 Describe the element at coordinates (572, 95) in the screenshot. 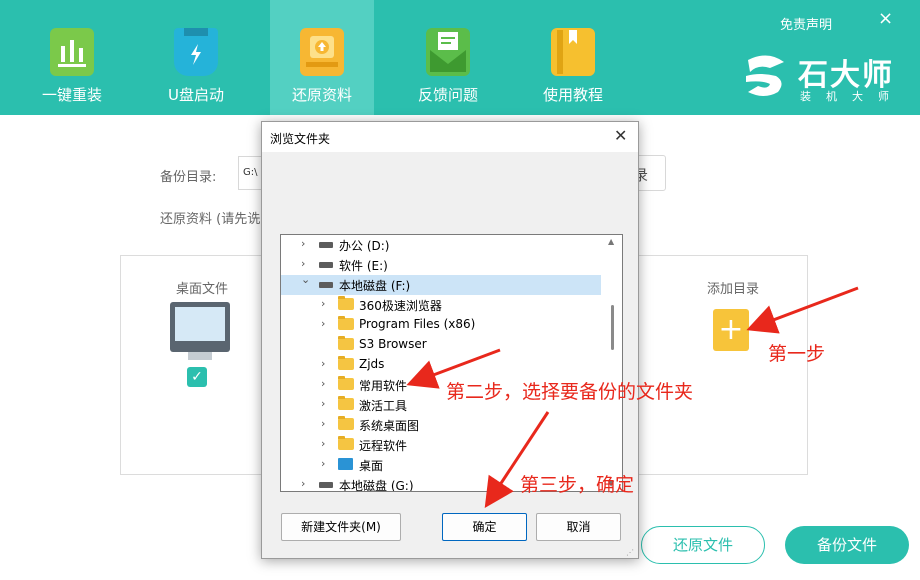

I see `nav-label-tutorial: 使用教程` at that location.